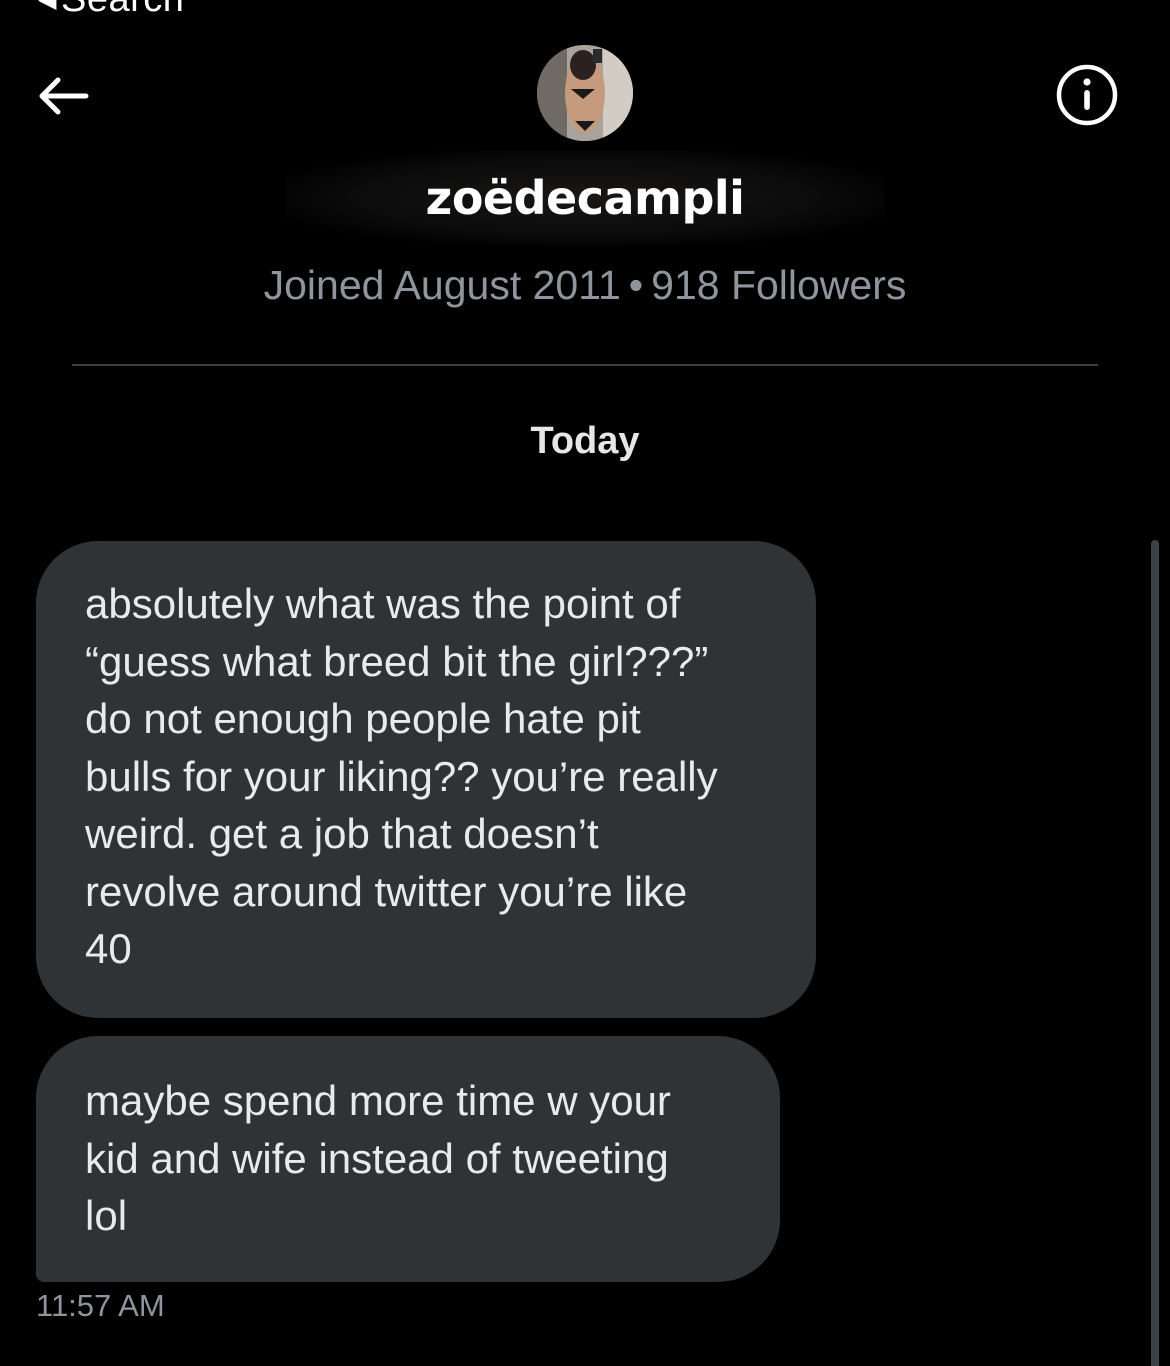 The height and width of the screenshot is (1366, 1170). I want to click on message-line: bulls for your liking?? you’re really, so click(401, 776).